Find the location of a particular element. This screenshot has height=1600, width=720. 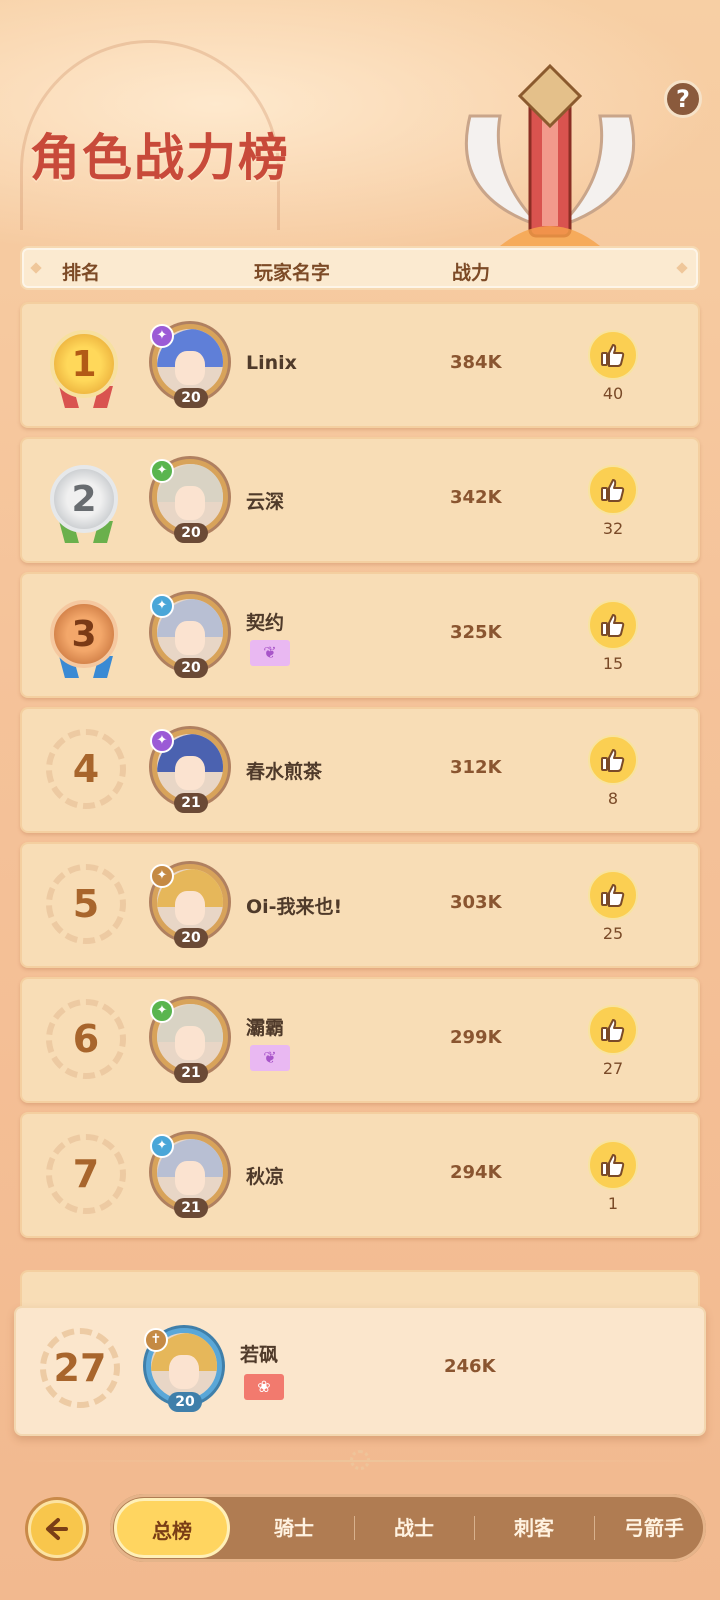

tab-3: 刺客 is located at coordinates (534, 1528).